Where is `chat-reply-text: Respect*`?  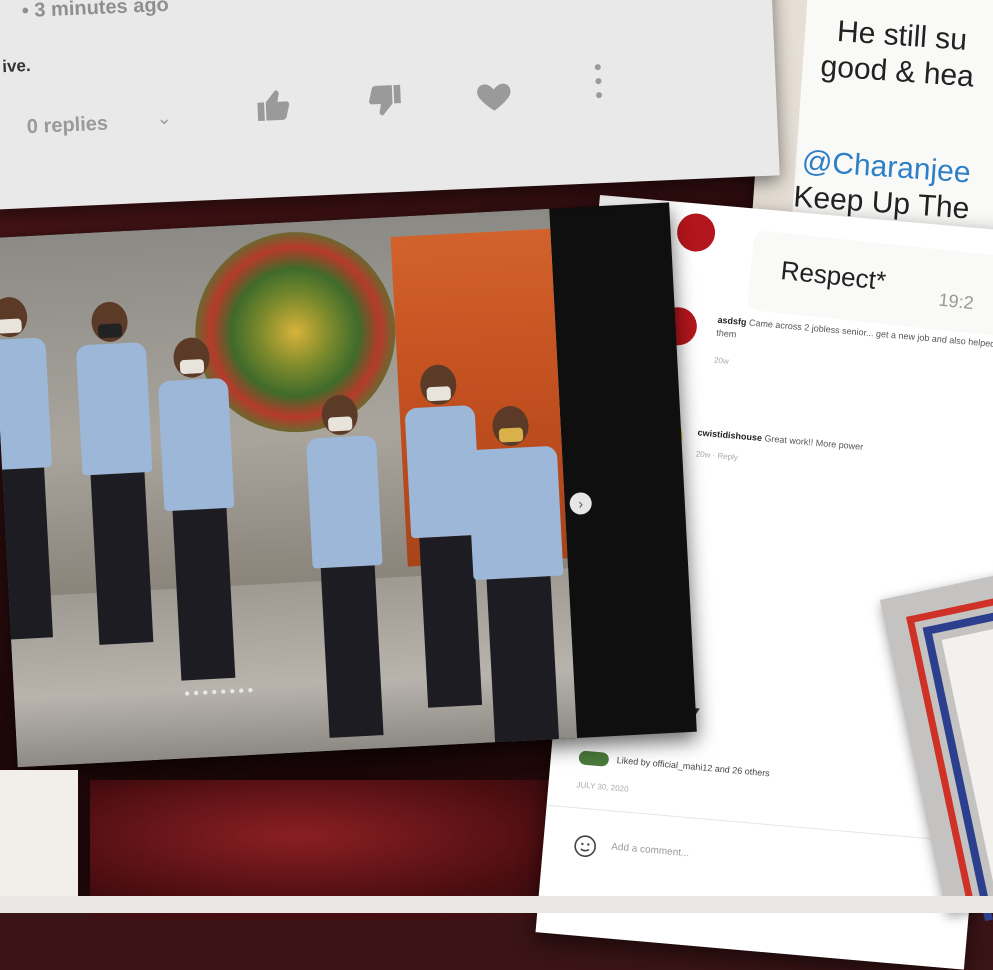 chat-reply-text: Respect* is located at coordinates (833, 275).